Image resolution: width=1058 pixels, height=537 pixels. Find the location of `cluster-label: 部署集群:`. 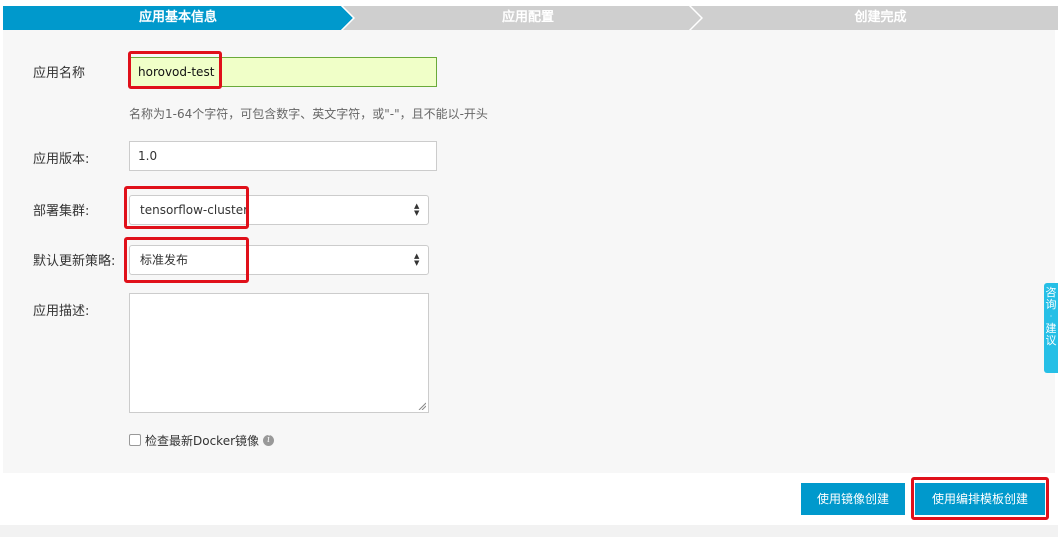

cluster-label: 部署集群: is located at coordinates (61, 211).